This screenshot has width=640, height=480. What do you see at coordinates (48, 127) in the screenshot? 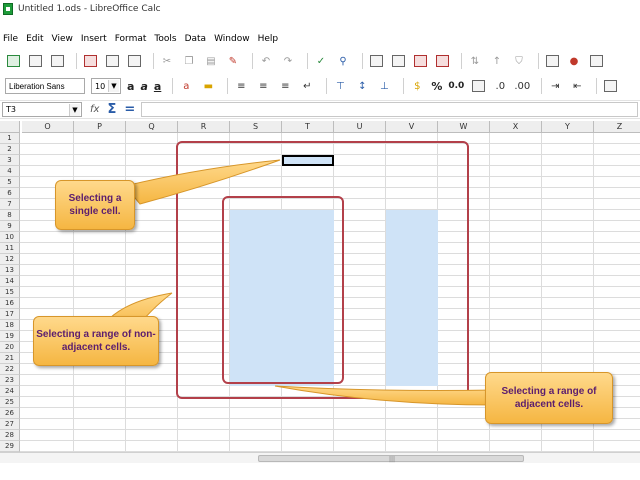
I see `column-header: O` at bounding box center [48, 127].